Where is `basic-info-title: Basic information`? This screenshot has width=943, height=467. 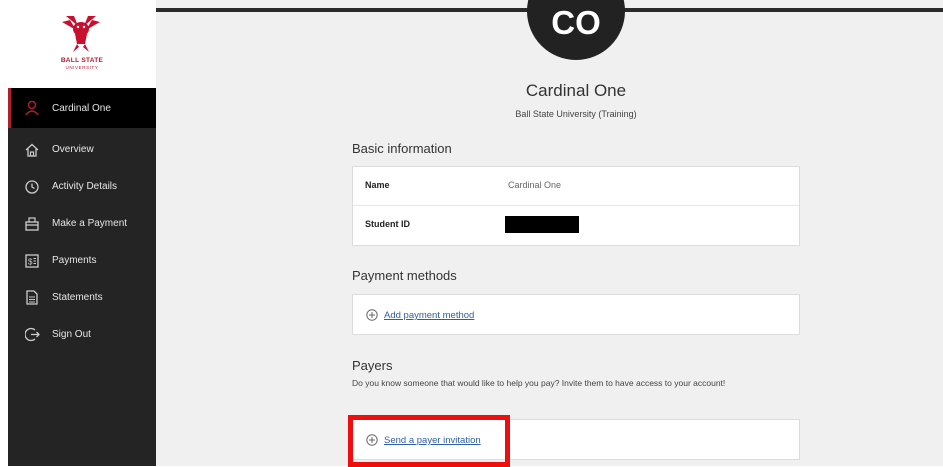
basic-info-title: Basic information is located at coordinates (402, 148).